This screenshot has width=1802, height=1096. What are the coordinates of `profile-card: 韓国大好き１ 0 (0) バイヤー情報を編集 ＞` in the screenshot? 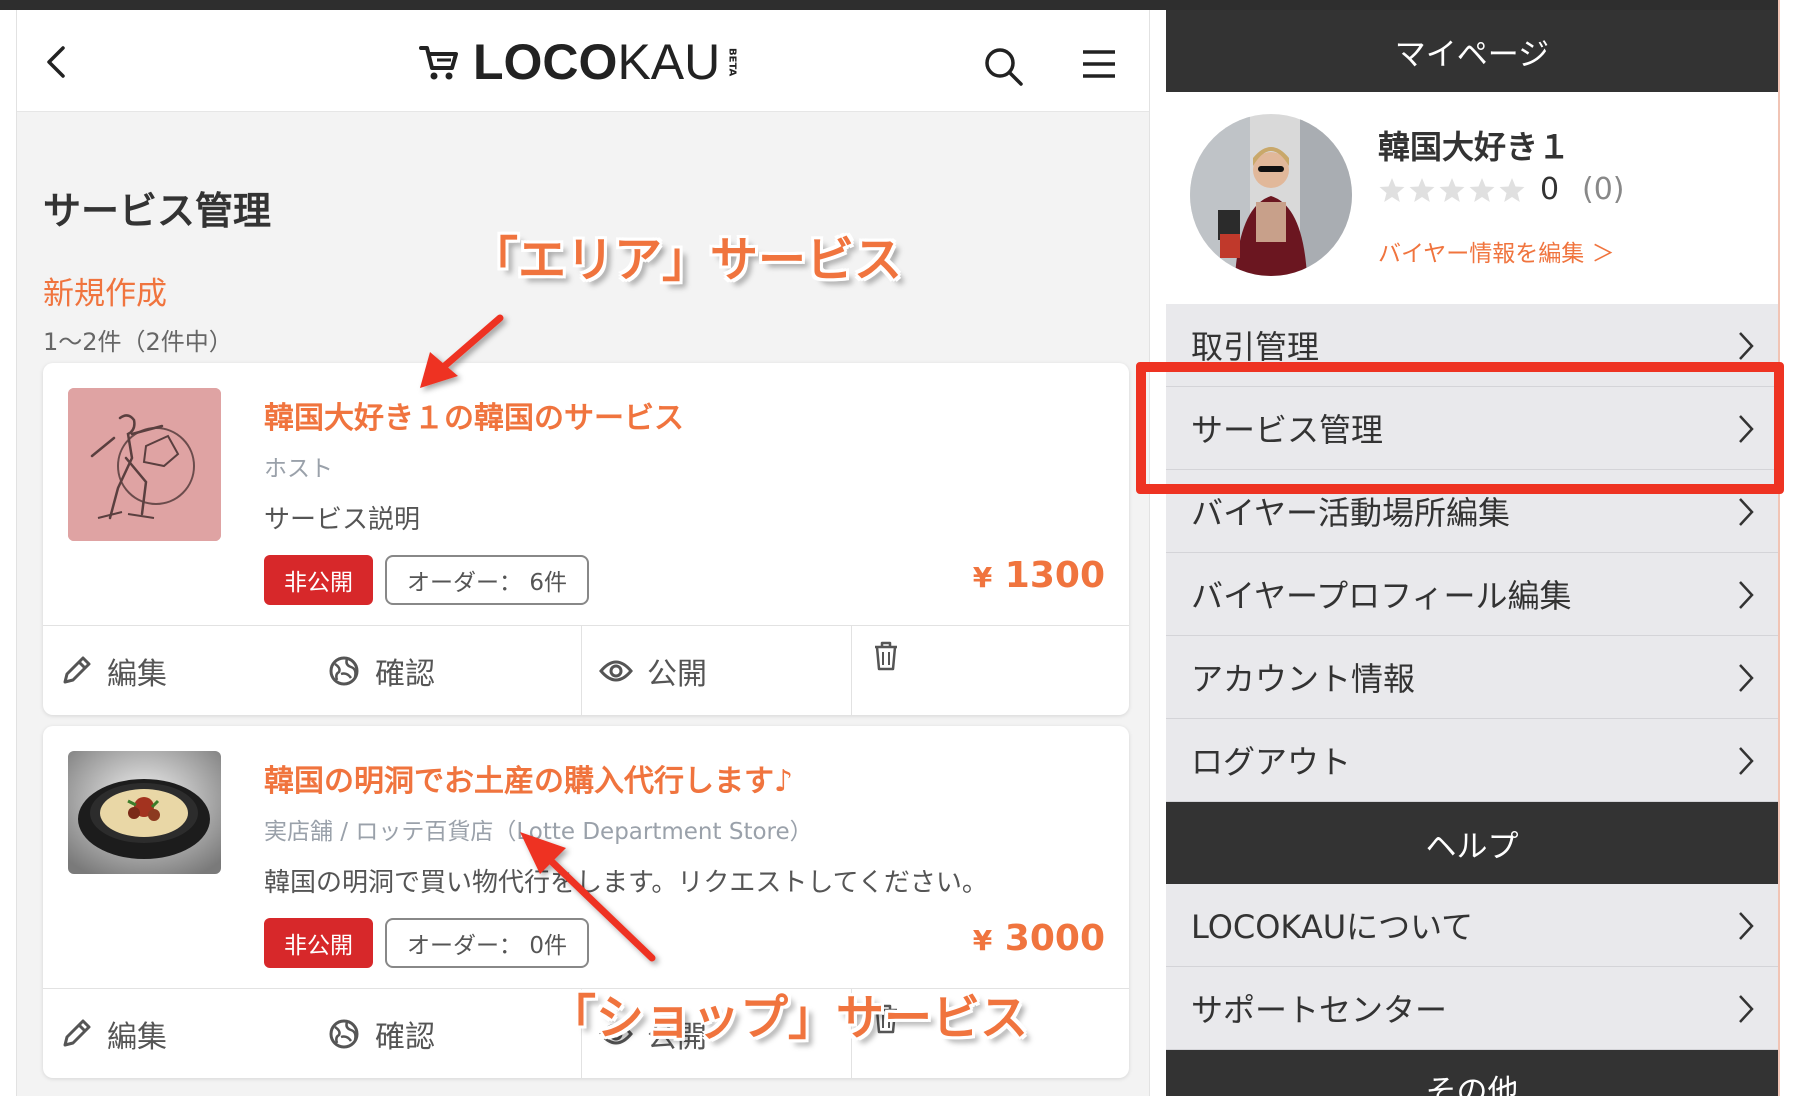 It's located at (1472, 198).